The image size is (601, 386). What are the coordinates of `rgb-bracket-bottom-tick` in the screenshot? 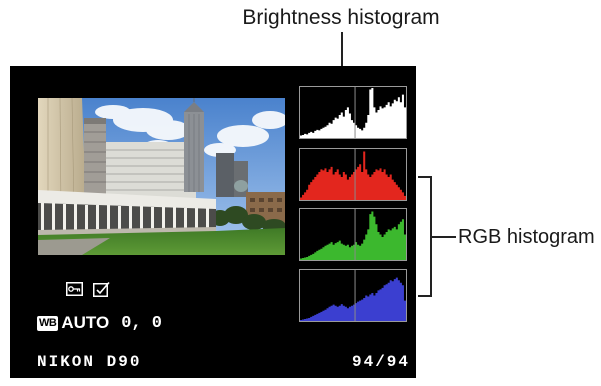 It's located at (424, 296).